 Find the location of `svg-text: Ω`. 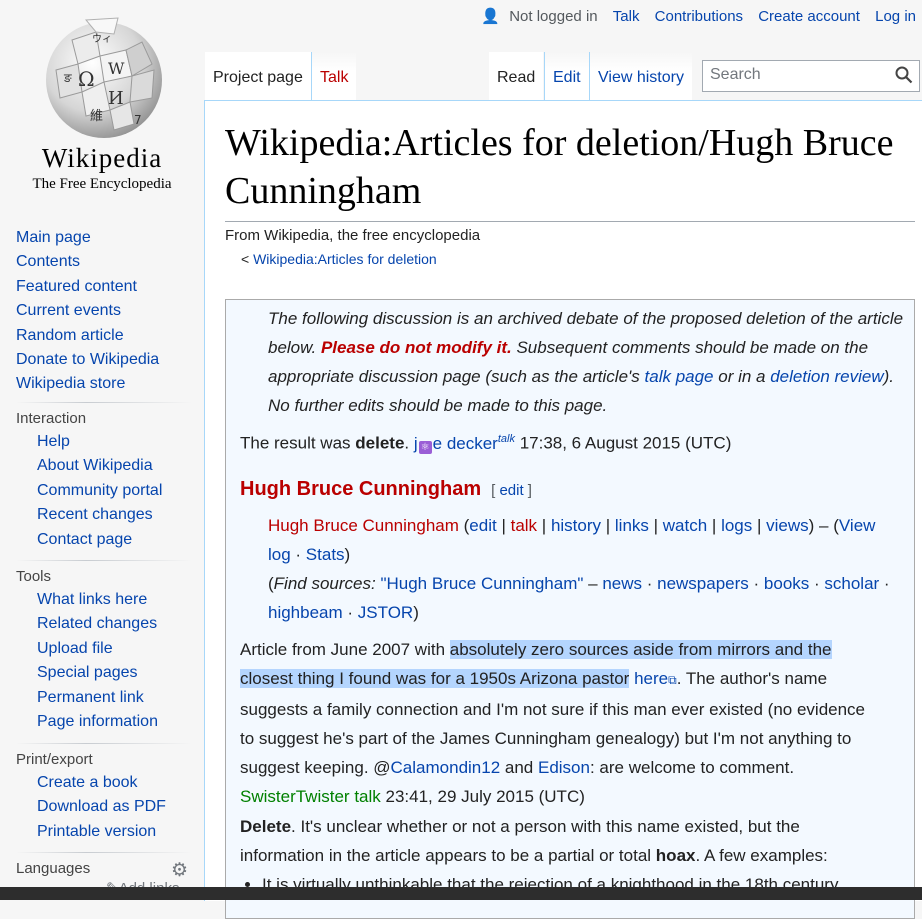

svg-text: Ω is located at coordinates (86, 79).